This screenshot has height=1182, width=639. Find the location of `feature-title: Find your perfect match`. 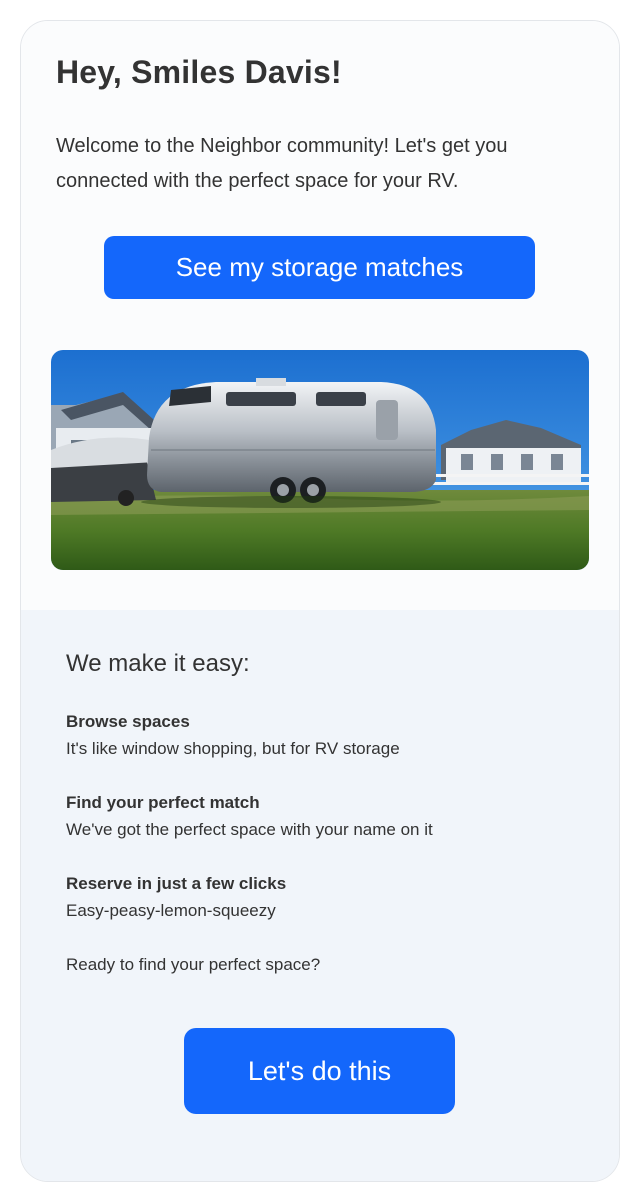

feature-title: Find your perfect match is located at coordinates (163, 802).